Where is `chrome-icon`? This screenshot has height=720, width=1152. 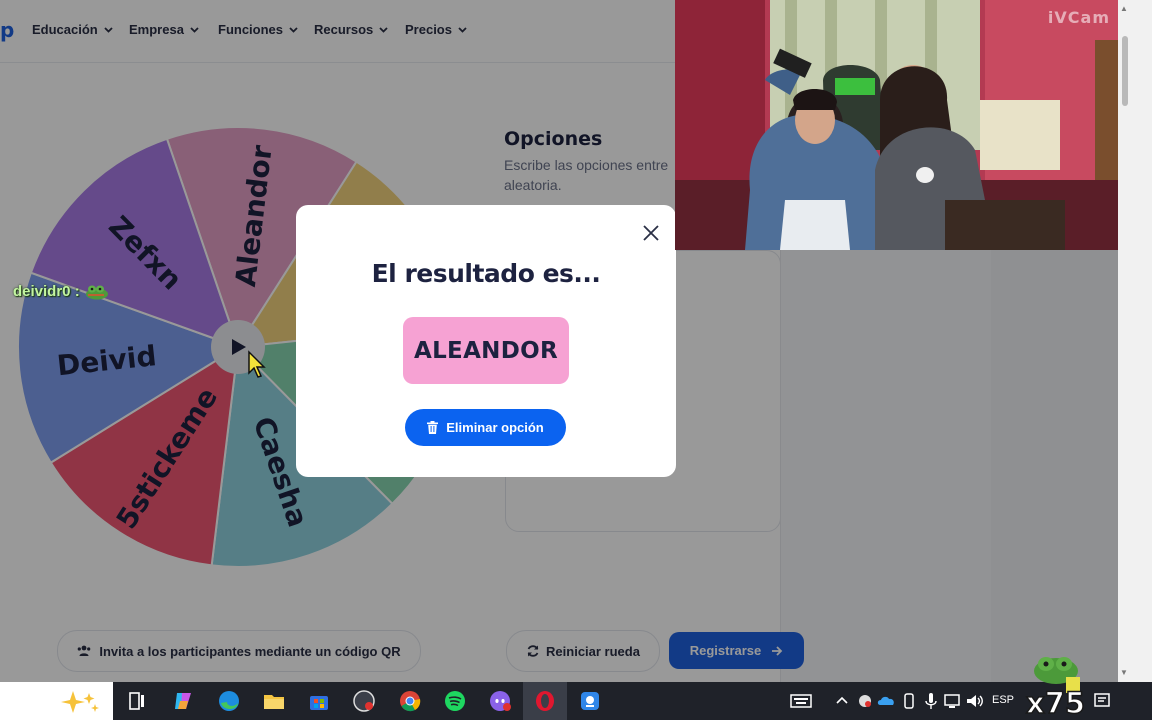
chrome-icon is located at coordinates (410, 701).